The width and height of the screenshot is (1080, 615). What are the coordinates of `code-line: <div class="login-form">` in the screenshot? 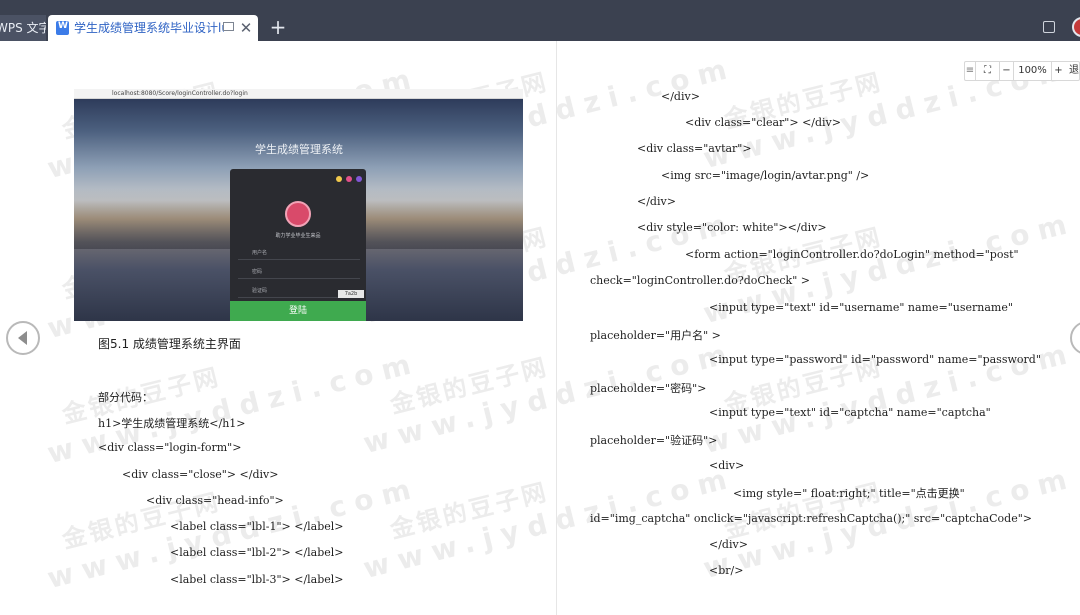 It's located at (170, 447).